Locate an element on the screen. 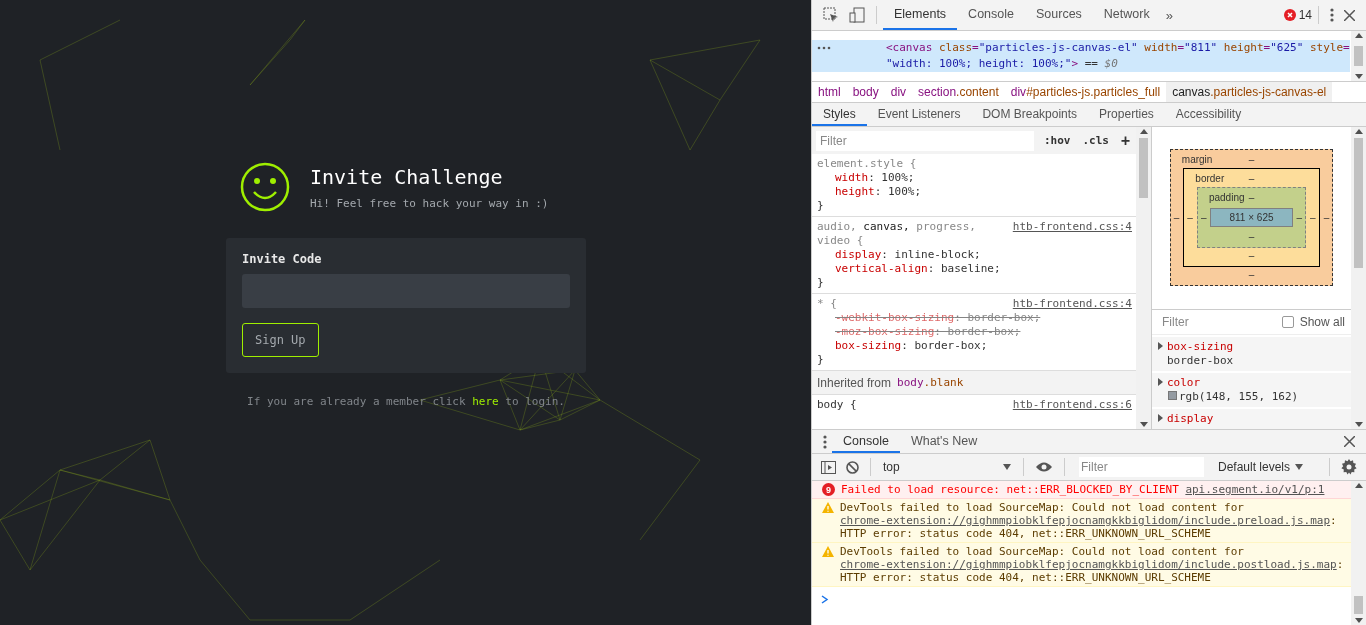 The width and height of the screenshot is (1366, 625). hover-state-button: :hov is located at coordinates (1057, 140).